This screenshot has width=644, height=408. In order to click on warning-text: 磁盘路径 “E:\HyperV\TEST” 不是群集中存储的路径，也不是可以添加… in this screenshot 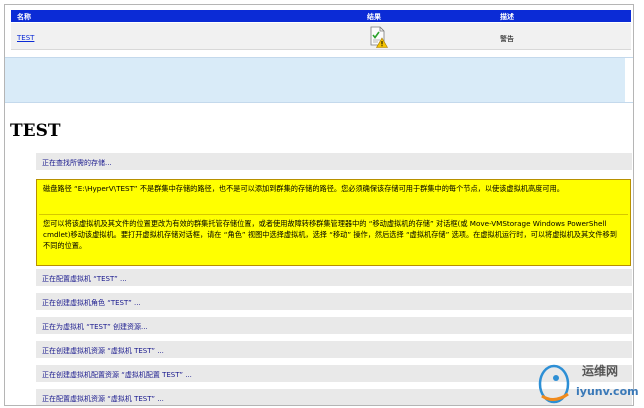, I will do `click(303, 188)`.